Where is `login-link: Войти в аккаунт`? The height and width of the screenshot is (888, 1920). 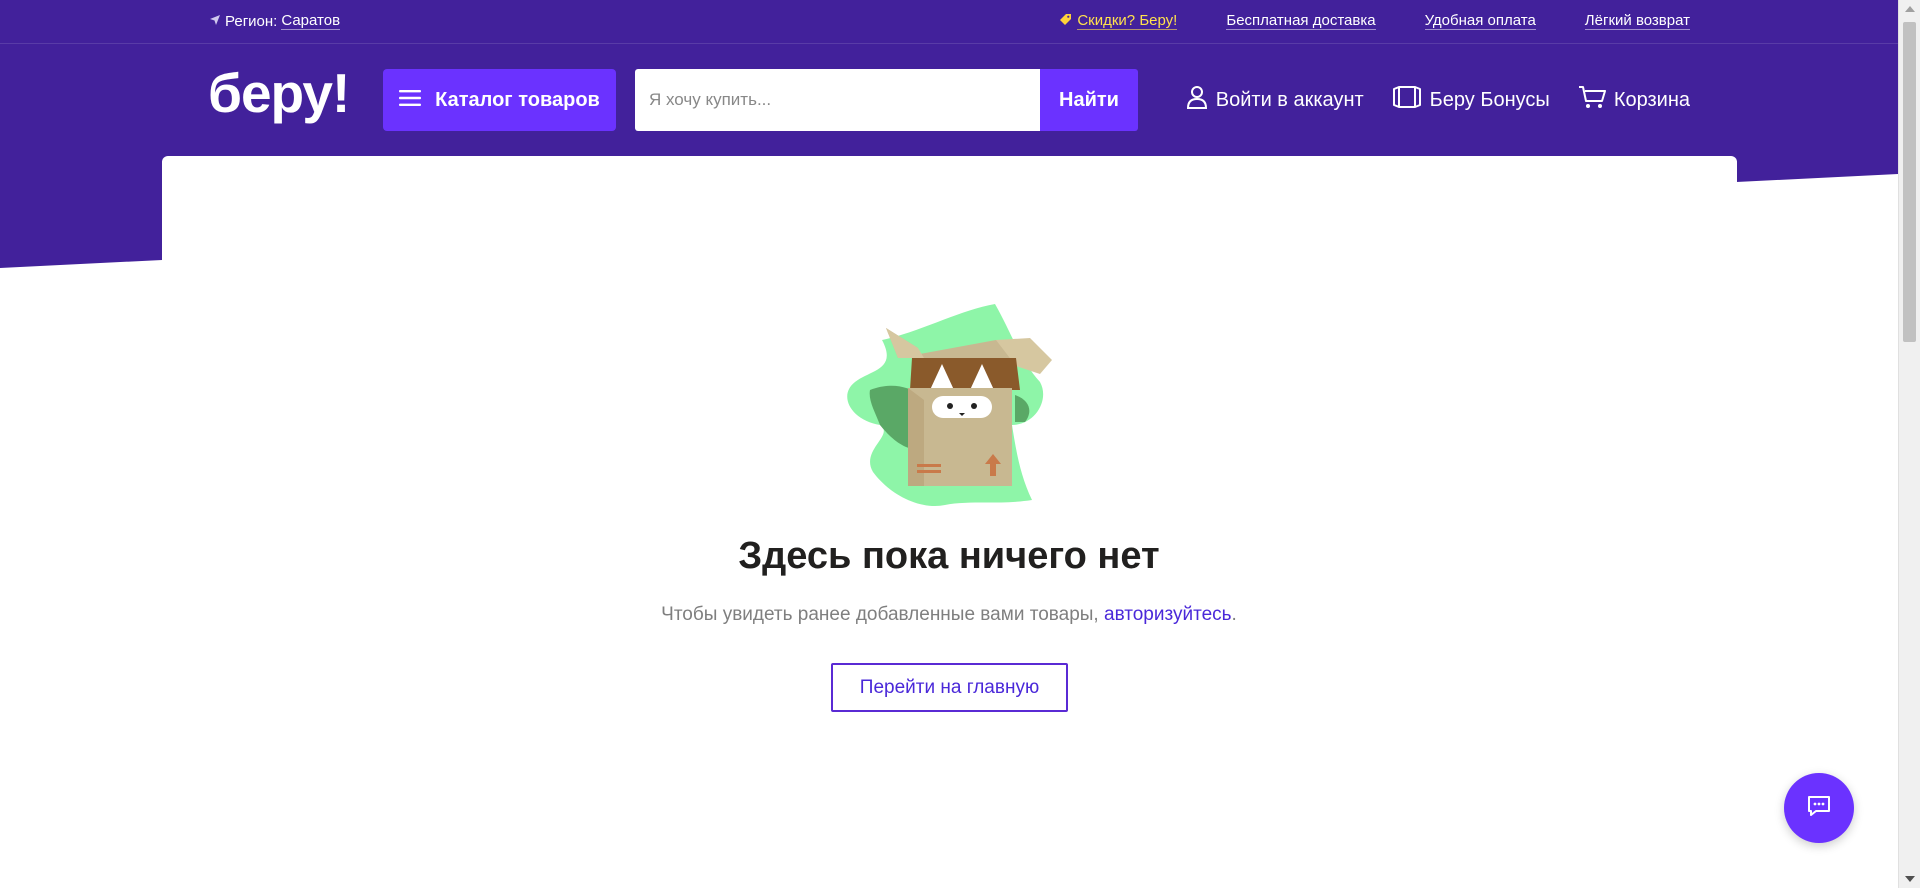 login-link: Войти в аккаунт is located at coordinates (1275, 100).